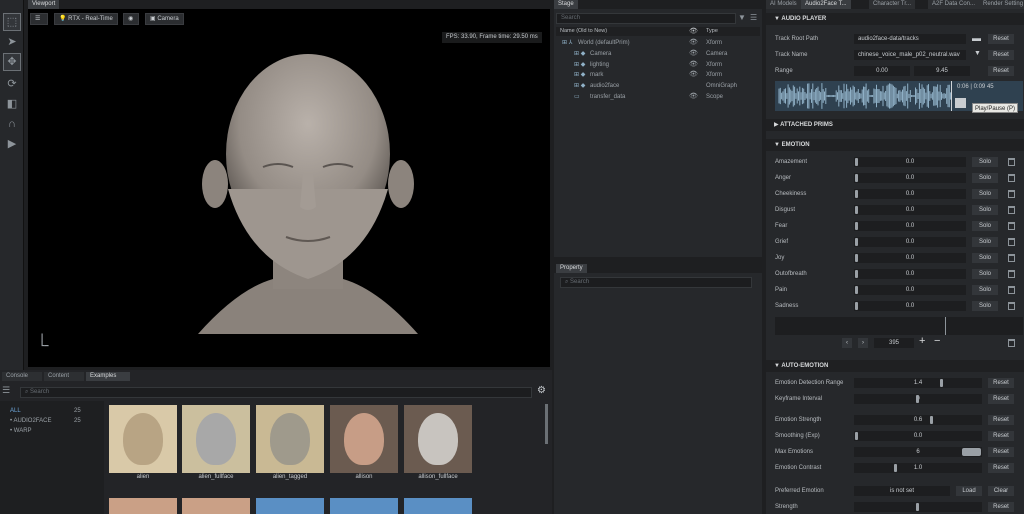  Describe the element at coordinates (918, 383) in the screenshot. I see `auto-emotion-slider: 1.4` at that location.